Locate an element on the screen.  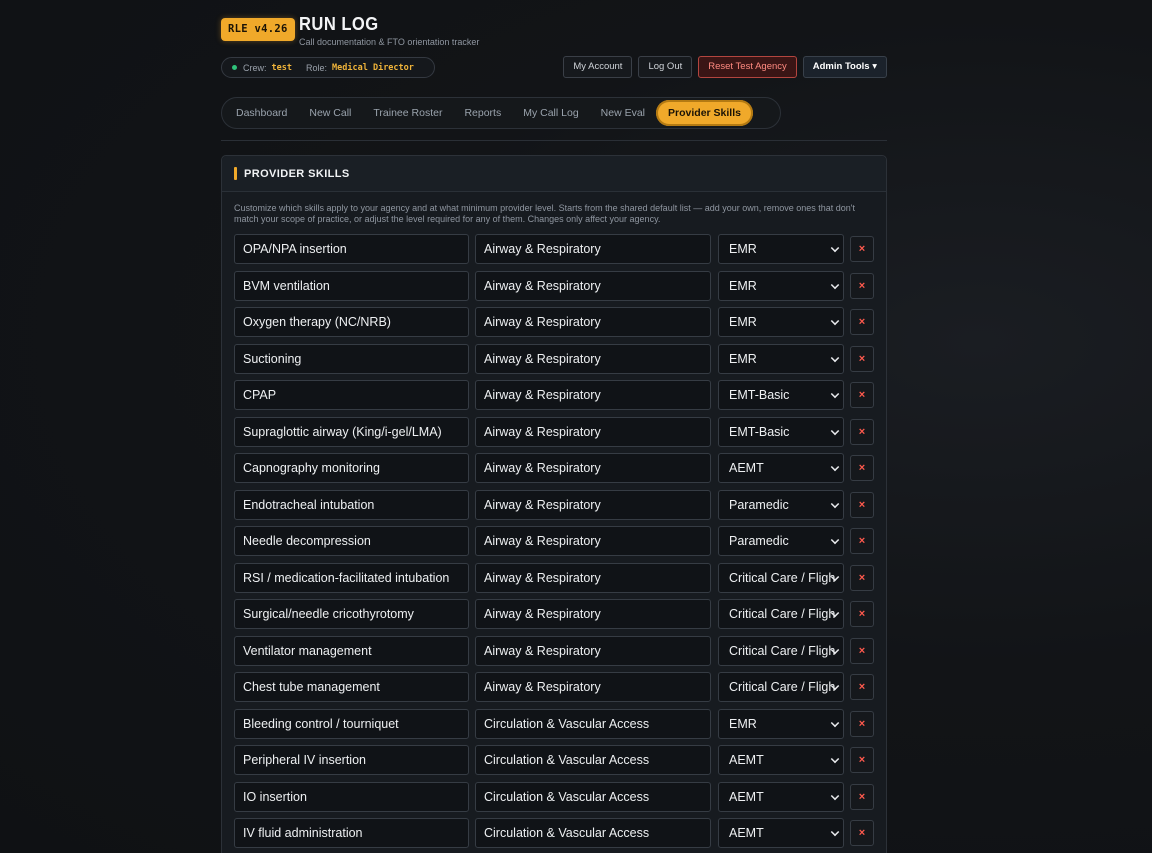
skill-level-value: Paramedic is located at coordinates (759, 541).